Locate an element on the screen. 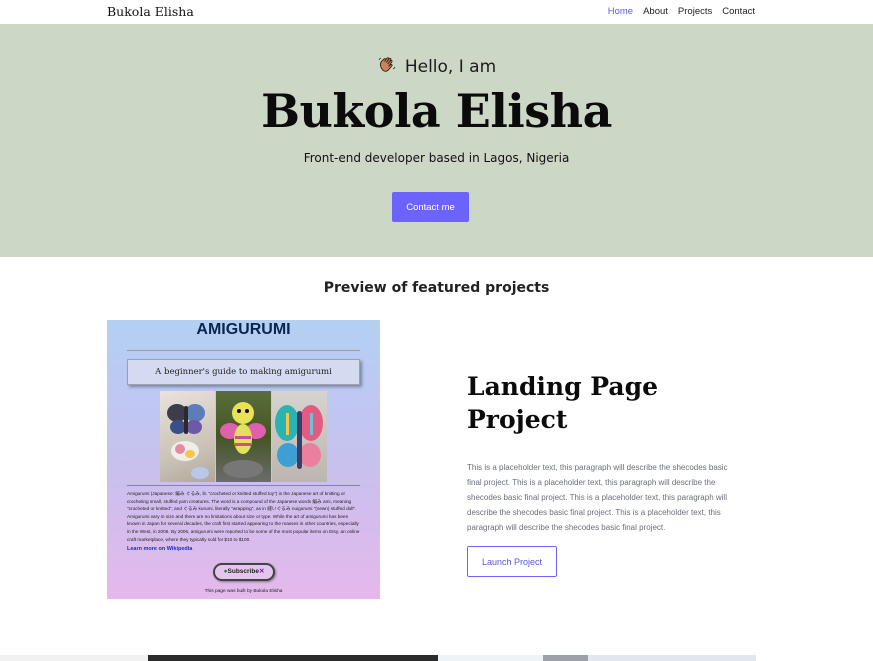  preview-photo-bee is located at coordinates (243, 436).